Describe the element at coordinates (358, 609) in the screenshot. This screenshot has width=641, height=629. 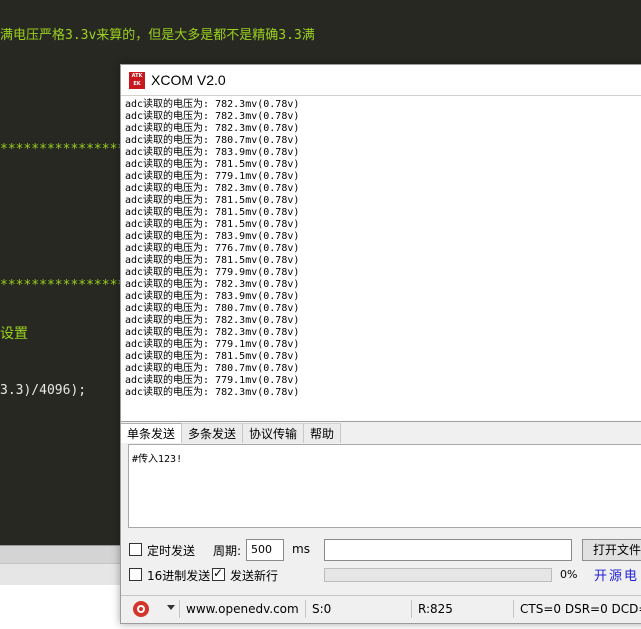
I see `sent-count: S:0` at that location.